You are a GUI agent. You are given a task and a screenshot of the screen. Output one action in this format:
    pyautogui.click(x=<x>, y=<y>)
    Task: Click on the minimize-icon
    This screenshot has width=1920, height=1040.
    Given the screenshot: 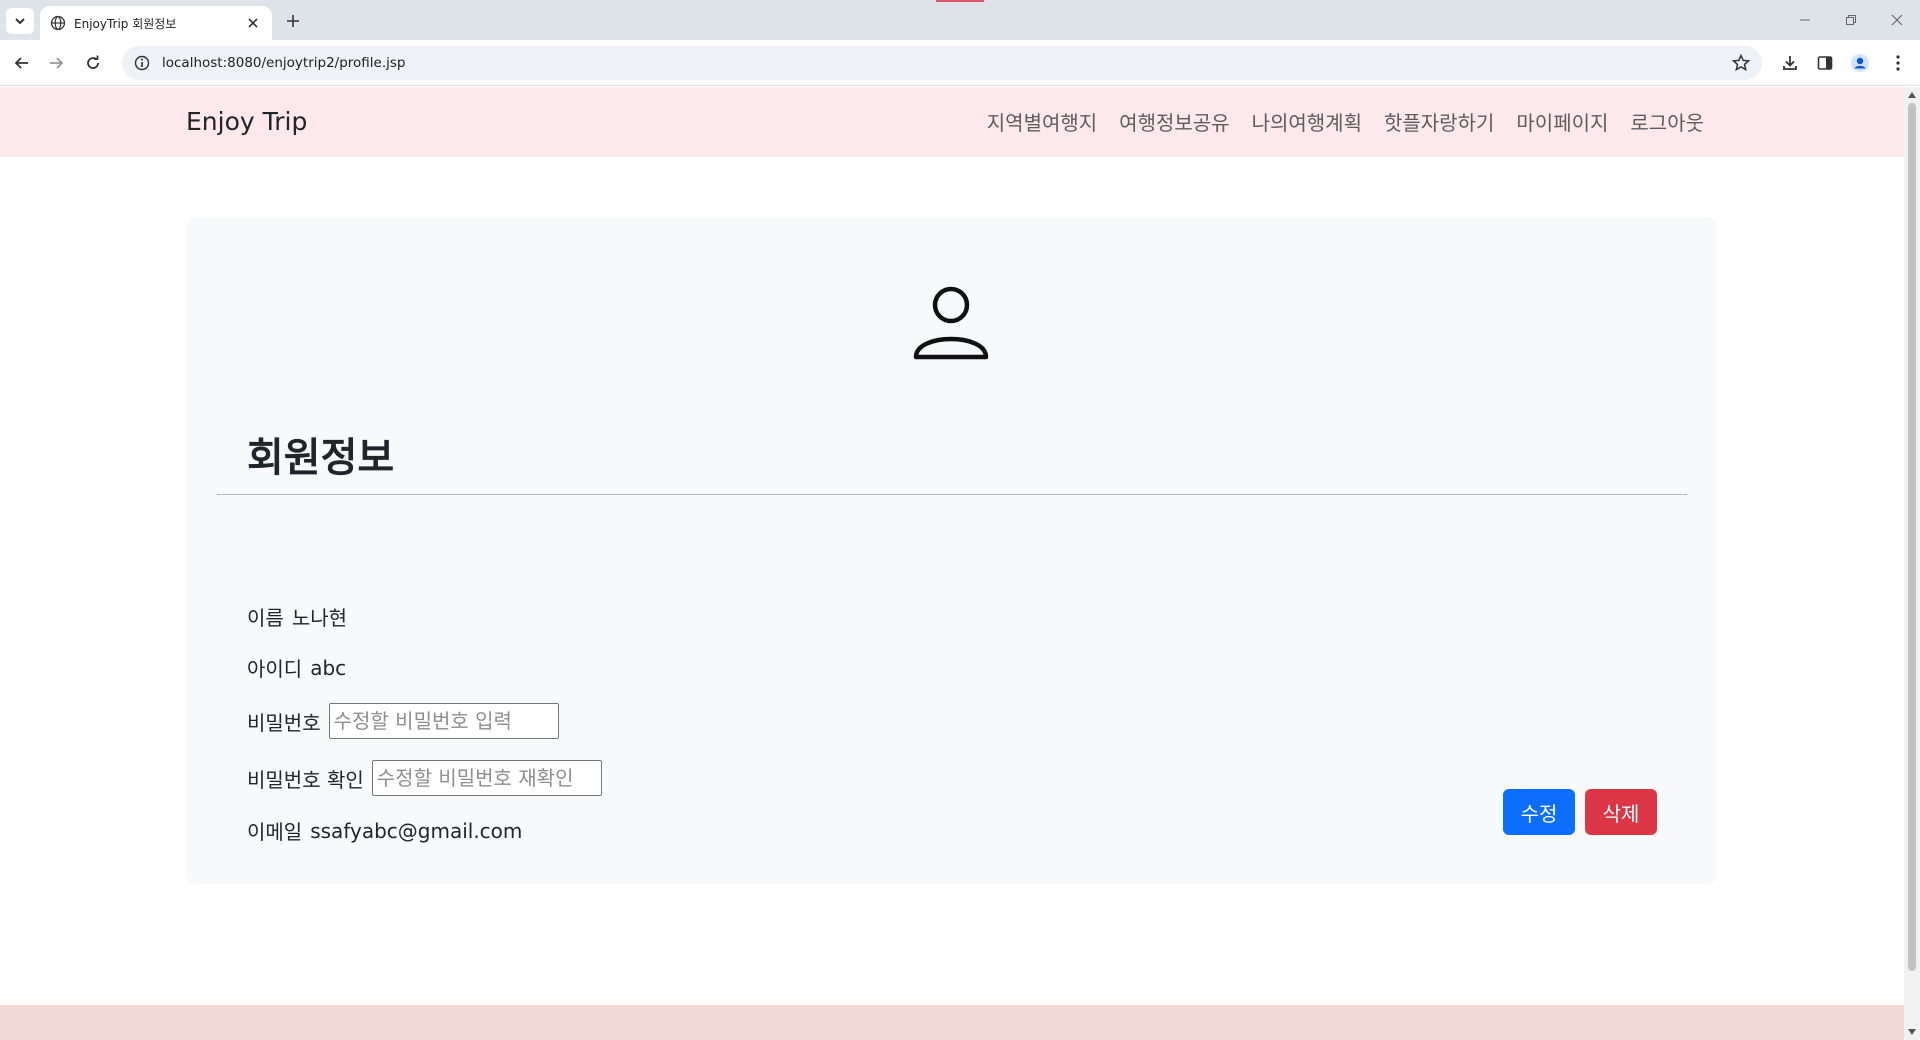 What is the action you would take?
    pyautogui.click(x=1805, y=20)
    